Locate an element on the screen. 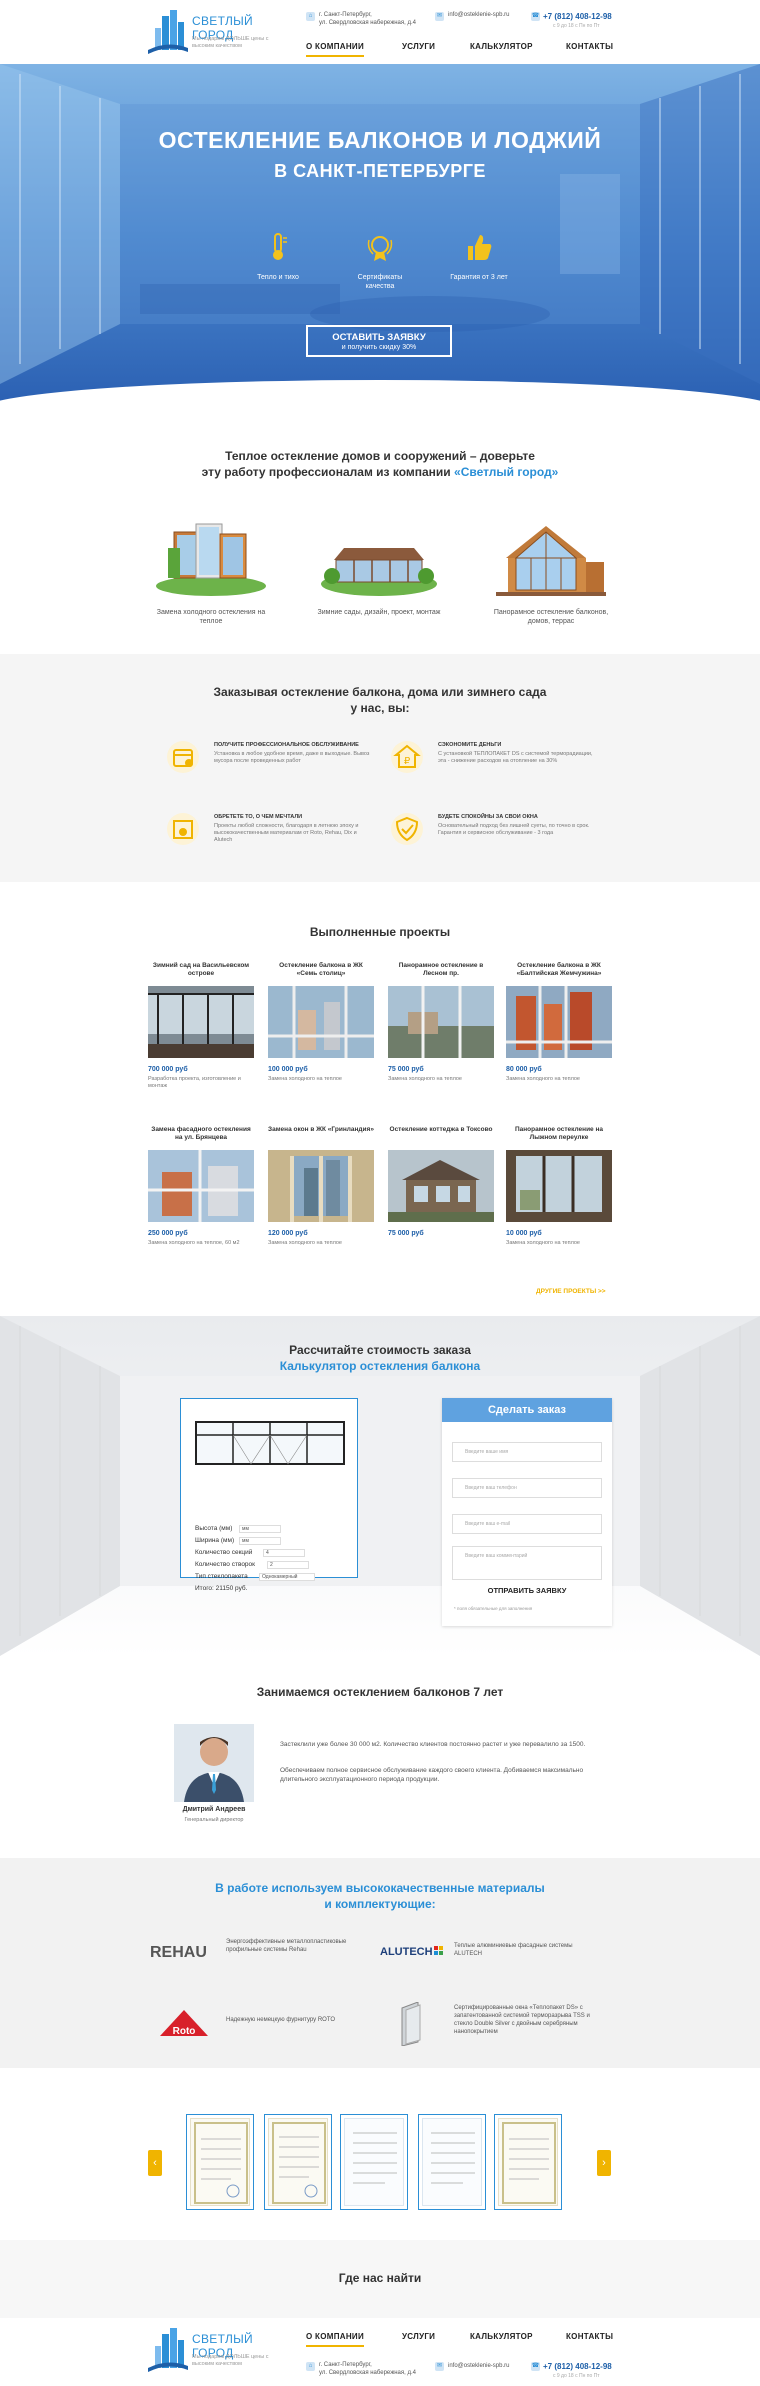  project-price: 80 000 руб is located at coordinates (524, 1069).